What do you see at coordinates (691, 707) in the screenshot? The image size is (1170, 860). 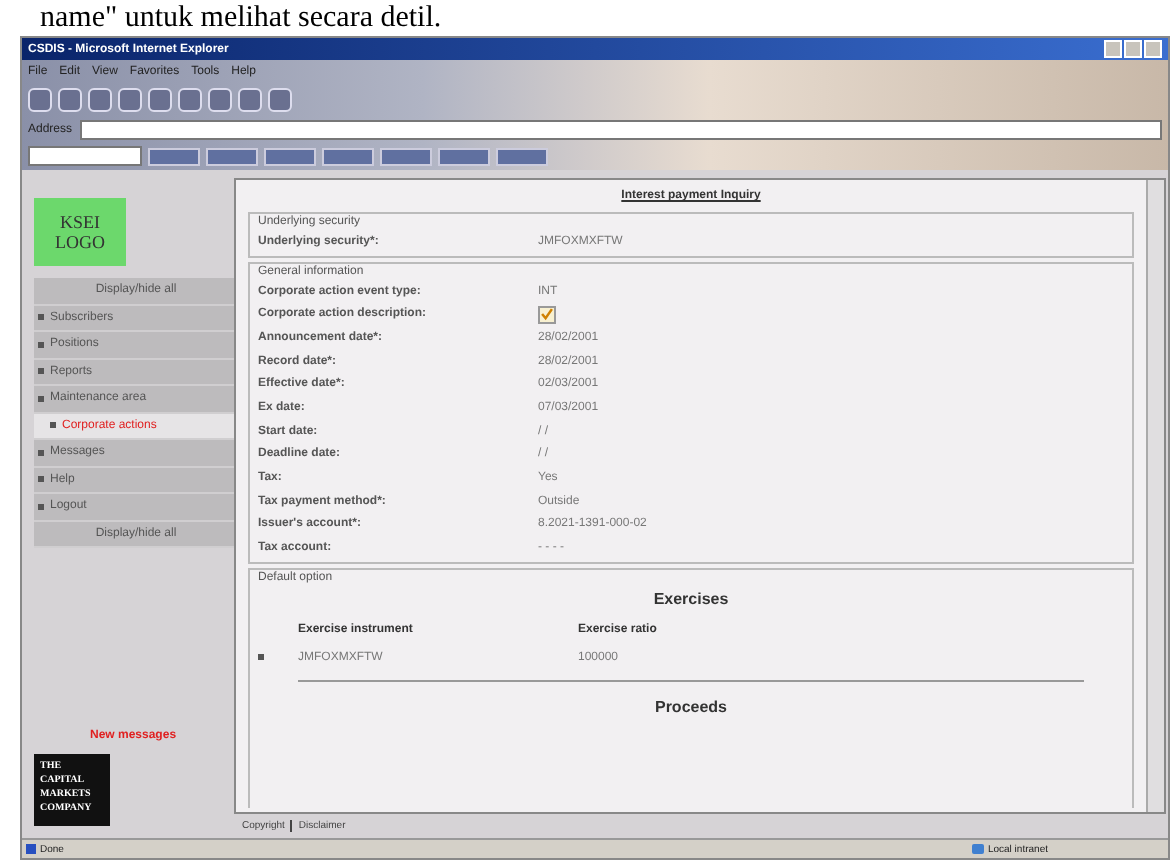 I see `section-heading: Proceeds` at bounding box center [691, 707].